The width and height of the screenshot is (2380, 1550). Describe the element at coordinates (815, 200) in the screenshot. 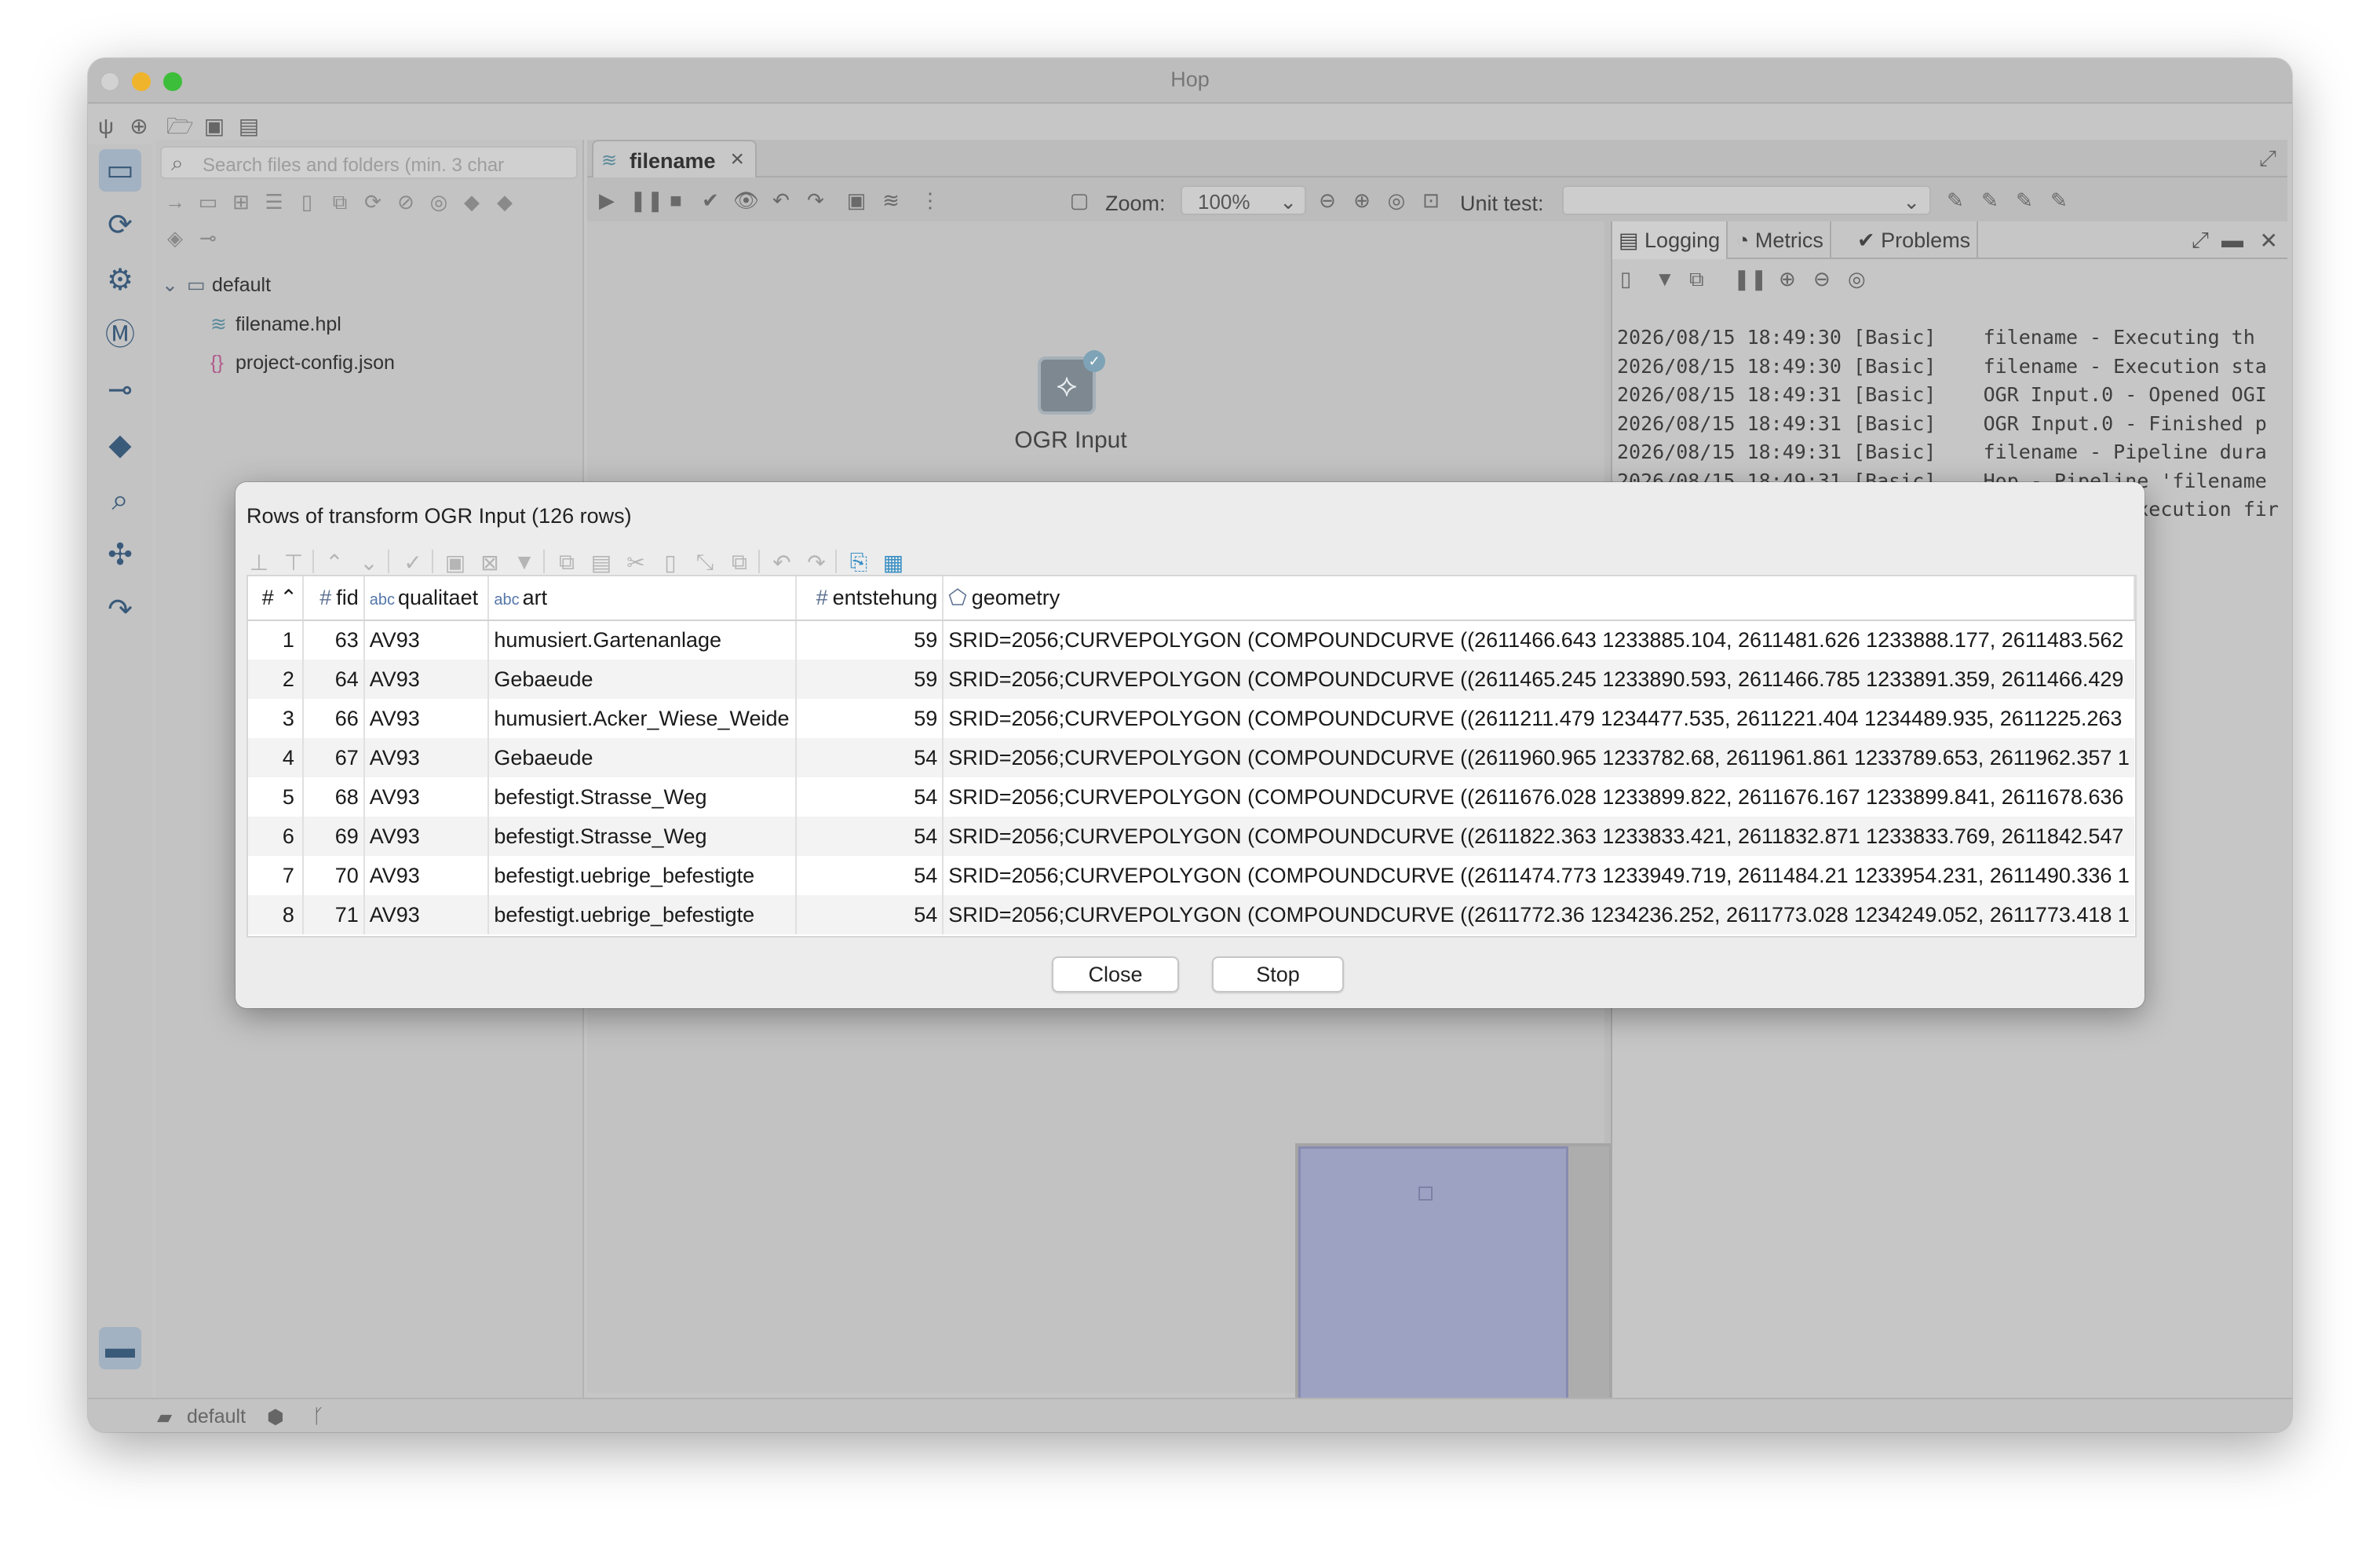

I see `redo-icon: ↷` at that location.